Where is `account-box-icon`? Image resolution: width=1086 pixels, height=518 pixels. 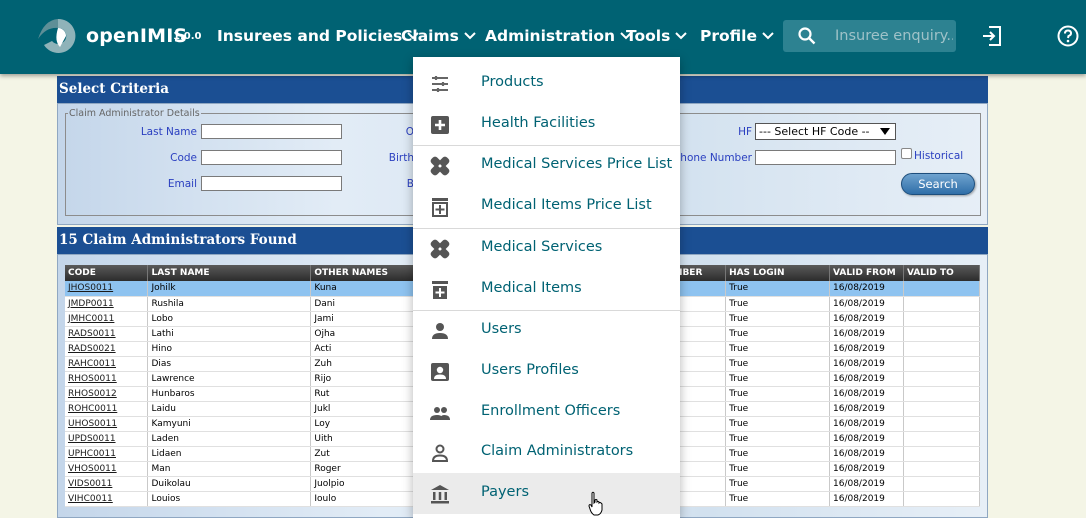 account-box-icon is located at coordinates (440, 372).